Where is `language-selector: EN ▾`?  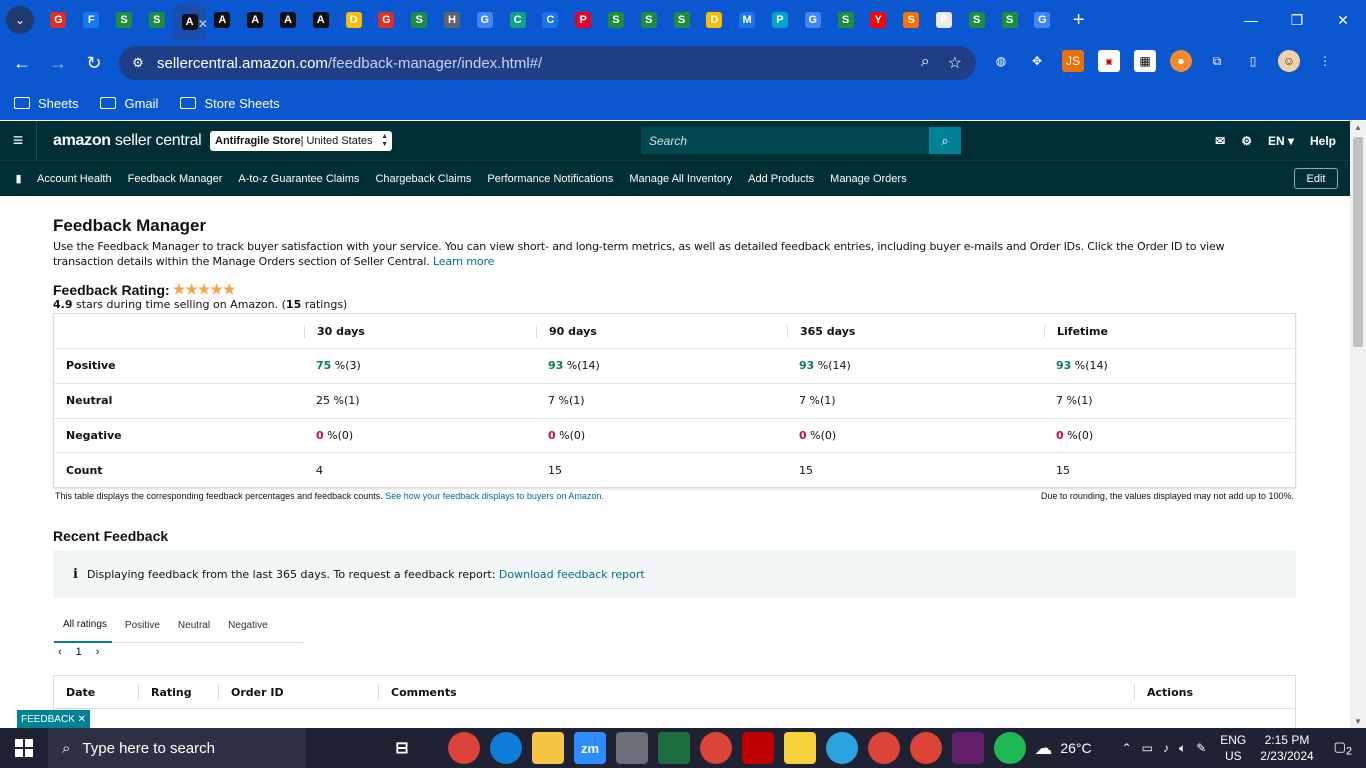
language-selector: EN ▾ is located at coordinates (1281, 141).